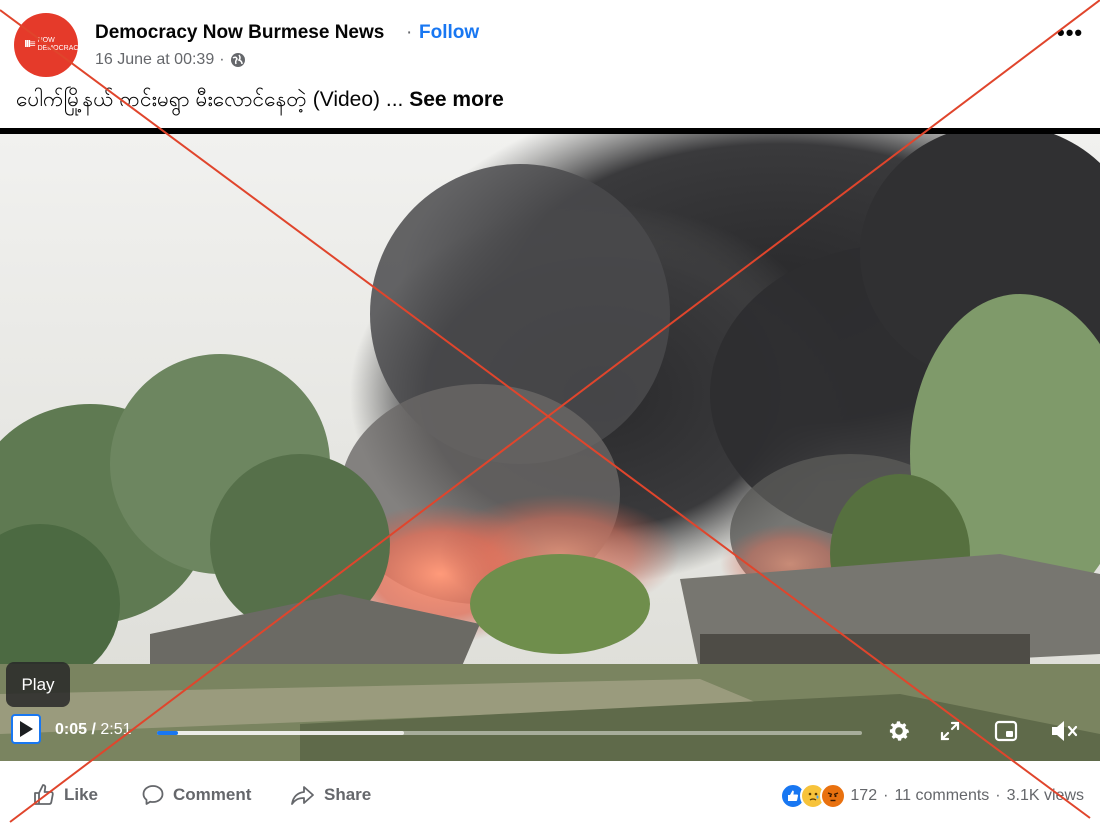  I want to click on post-meta: 16 June at 00:39 ·, so click(170, 60).